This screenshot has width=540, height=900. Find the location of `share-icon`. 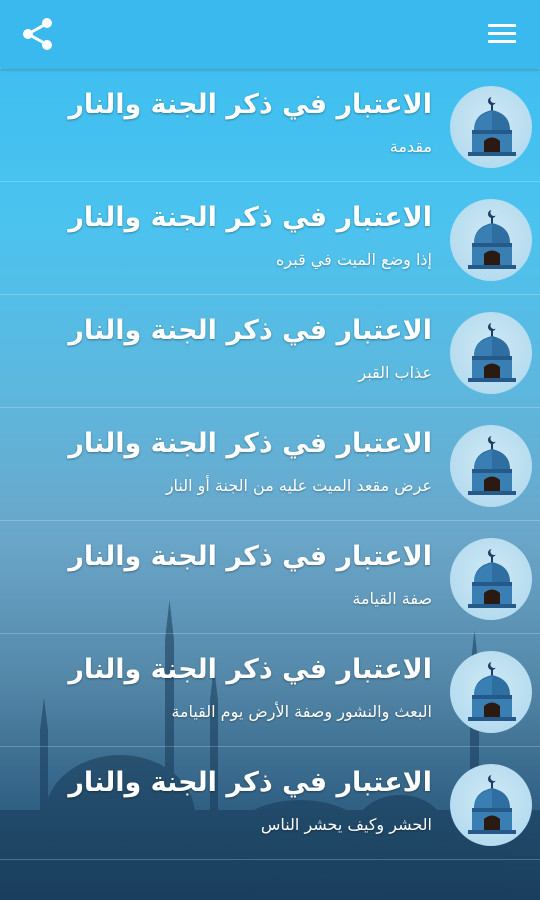

share-icon is located at coordinates (37, 34).